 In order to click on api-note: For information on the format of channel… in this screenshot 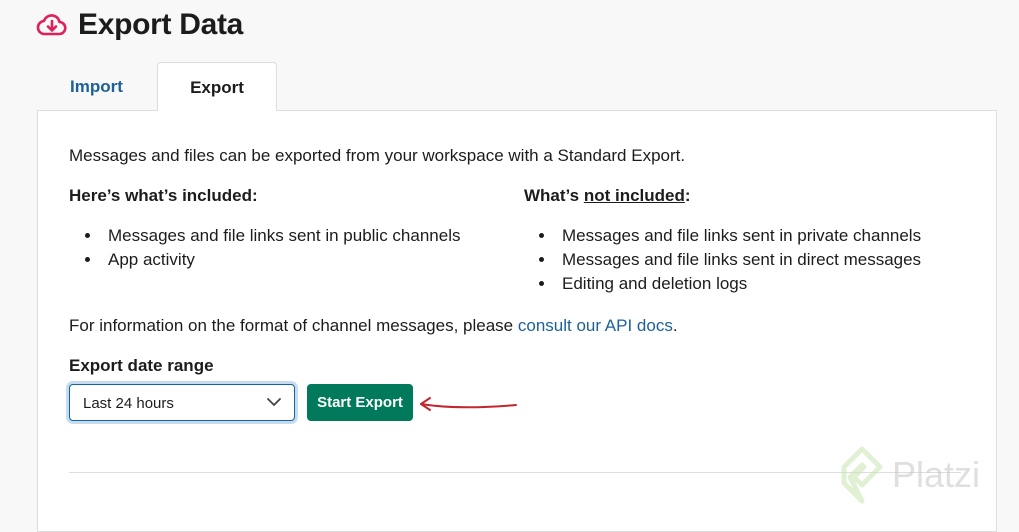, I will do `click(373, 326)`.